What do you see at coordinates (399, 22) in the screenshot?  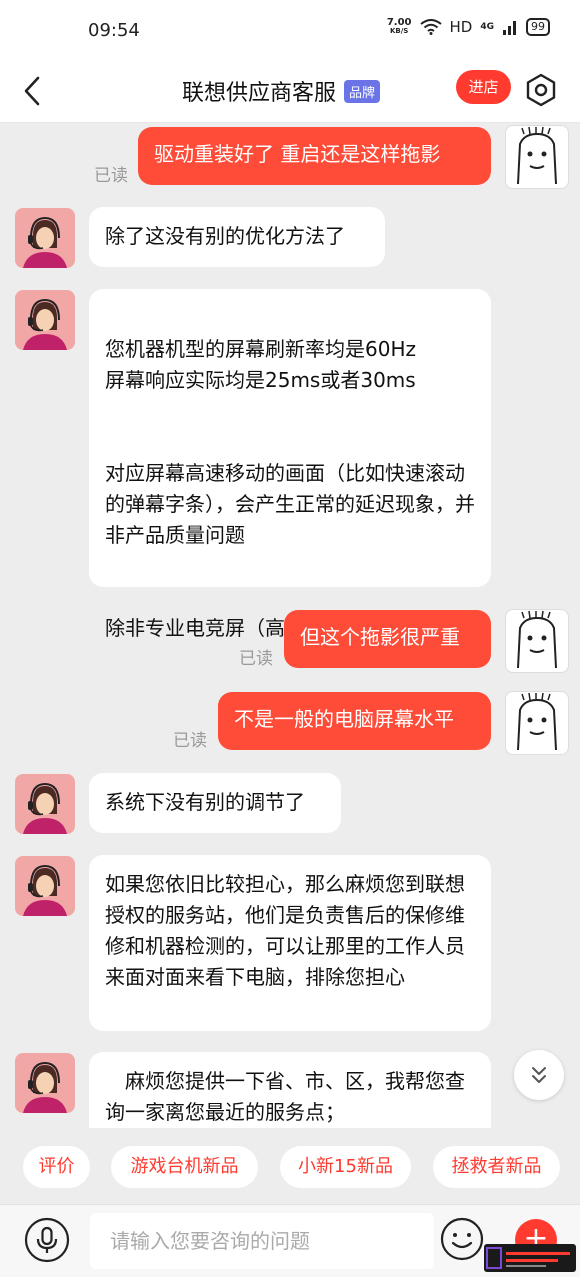 I see `net-speed-value: 7.00` at bounding box center [399, 22].